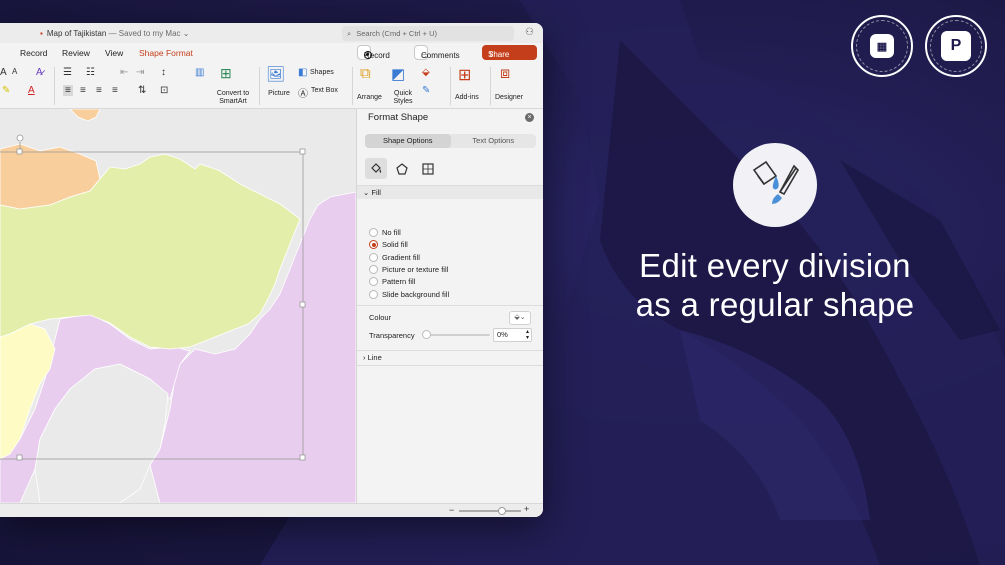  Describe the element at coordinates (392, 335) in the screenshot. I see `transparency-label: Transparency` at that location.